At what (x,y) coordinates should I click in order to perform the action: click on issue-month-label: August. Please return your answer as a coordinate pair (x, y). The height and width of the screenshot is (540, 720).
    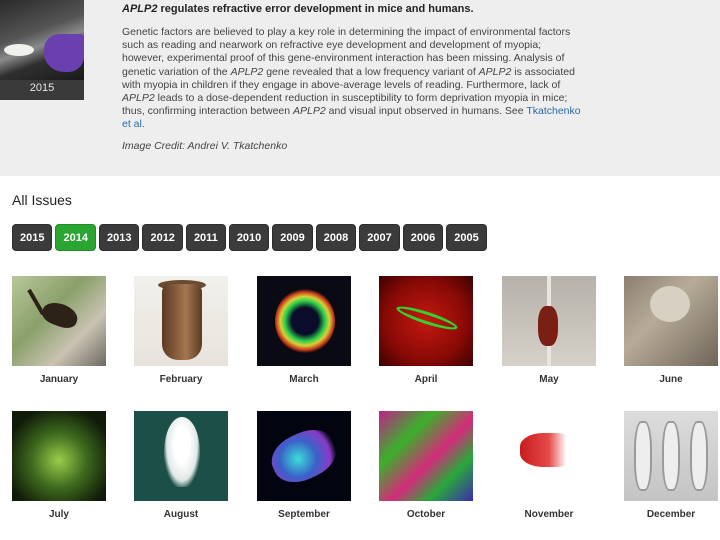
    Looking at the image, I should click on (181, 514).